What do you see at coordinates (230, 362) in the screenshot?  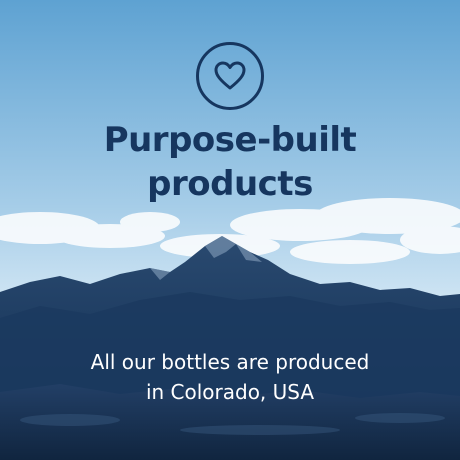 I see `caption-line-1: All our bottles are produced` at bounding box center [230, 362].